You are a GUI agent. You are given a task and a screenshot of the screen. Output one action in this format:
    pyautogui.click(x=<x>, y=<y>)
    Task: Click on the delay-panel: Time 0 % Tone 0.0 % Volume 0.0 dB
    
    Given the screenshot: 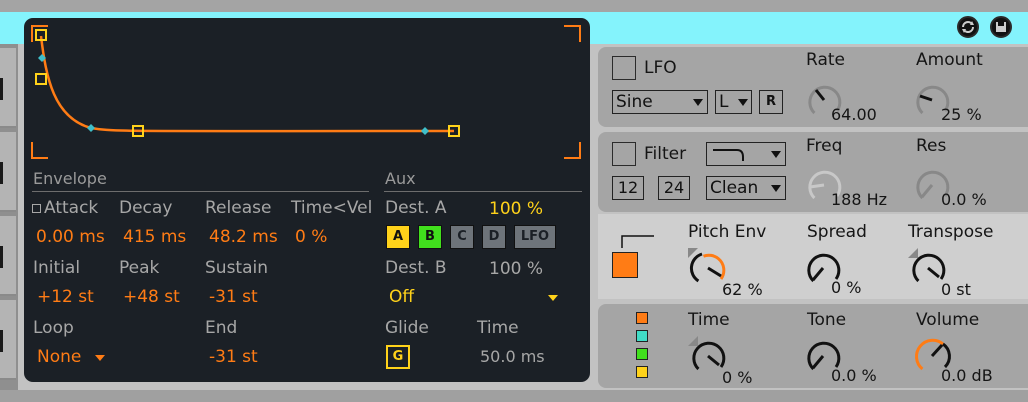 What is the action you would take?
    pyautogui.click(x=813, y=346)
    